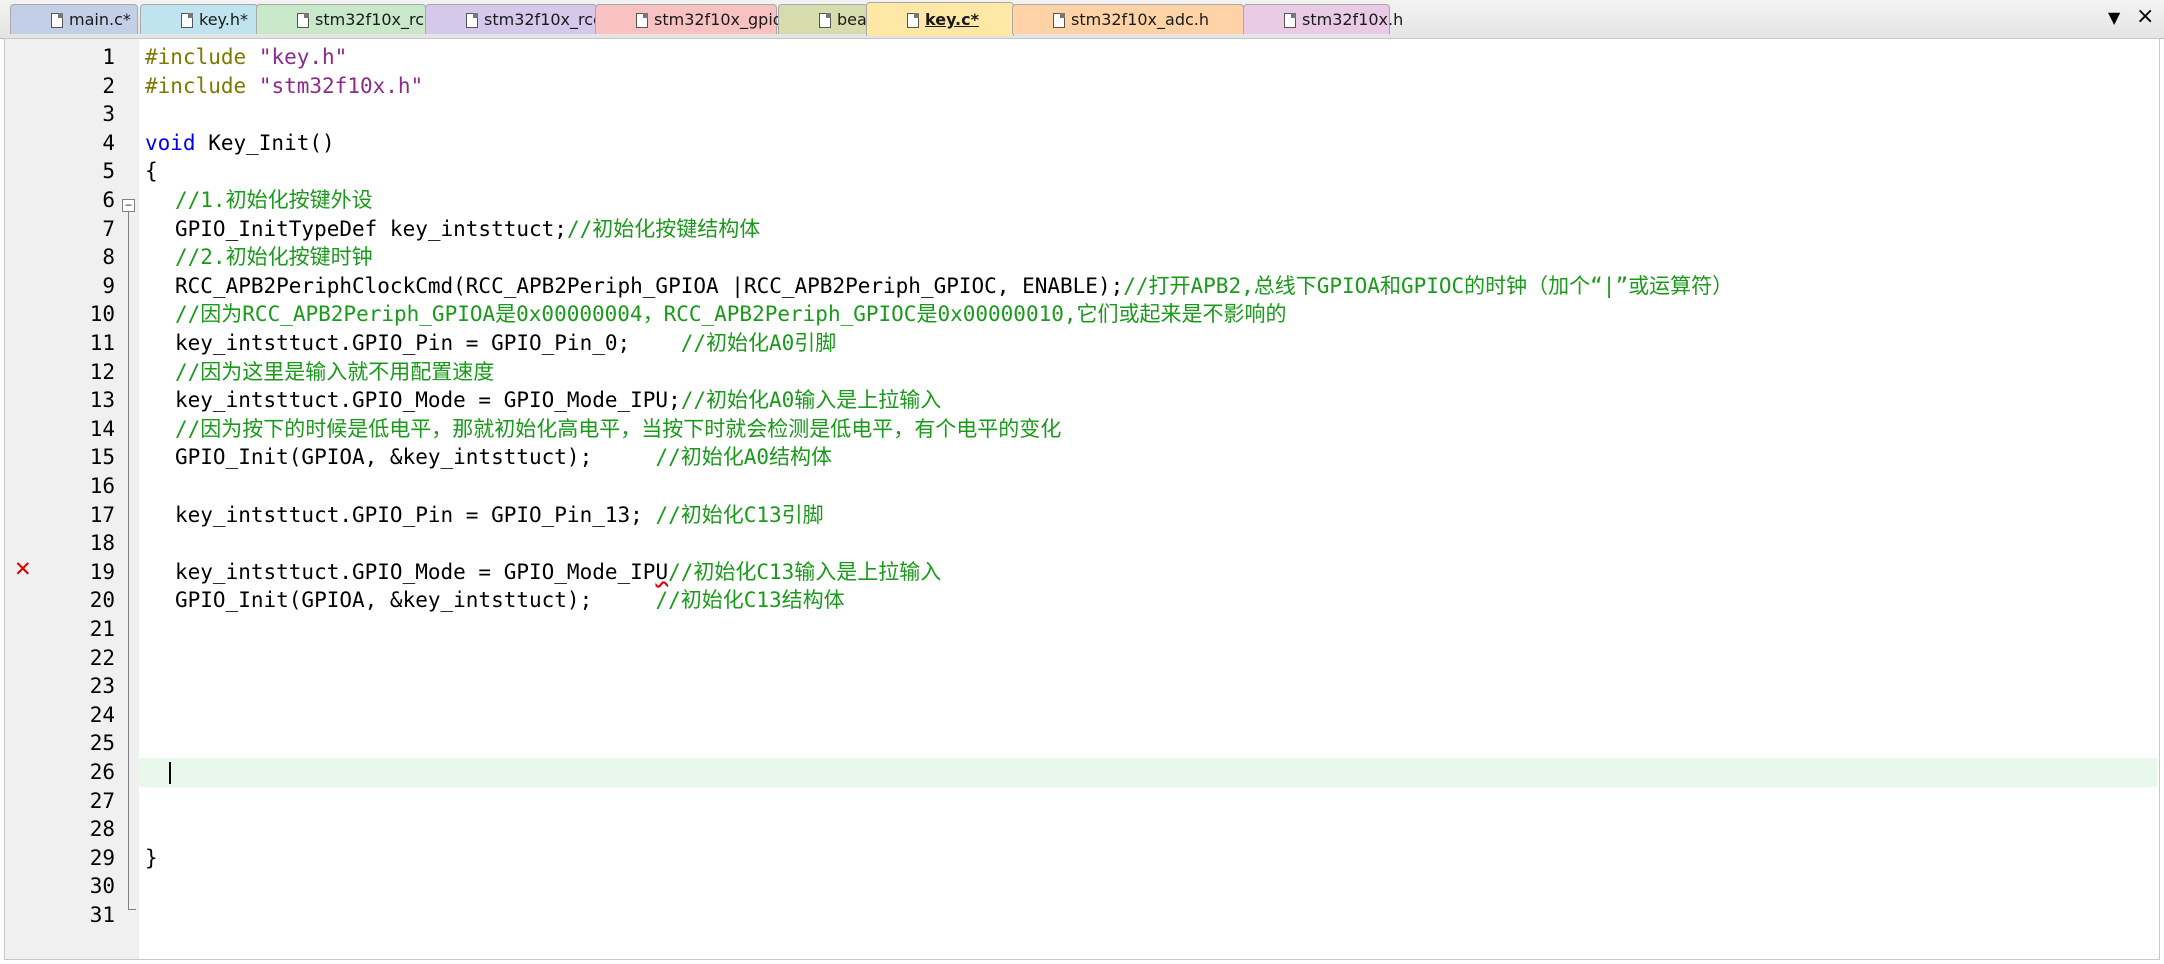  Describe the element at coordinates (246, 57) in the screenshot. I see `code-text: #include "key.h"` at that location.